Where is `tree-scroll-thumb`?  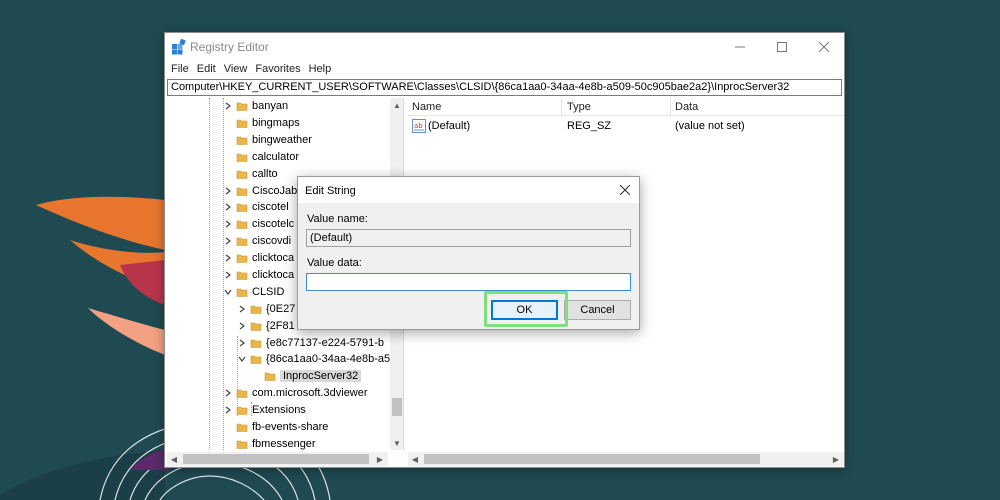 tree-scroll-thumb is located at coordinates (397, 407).